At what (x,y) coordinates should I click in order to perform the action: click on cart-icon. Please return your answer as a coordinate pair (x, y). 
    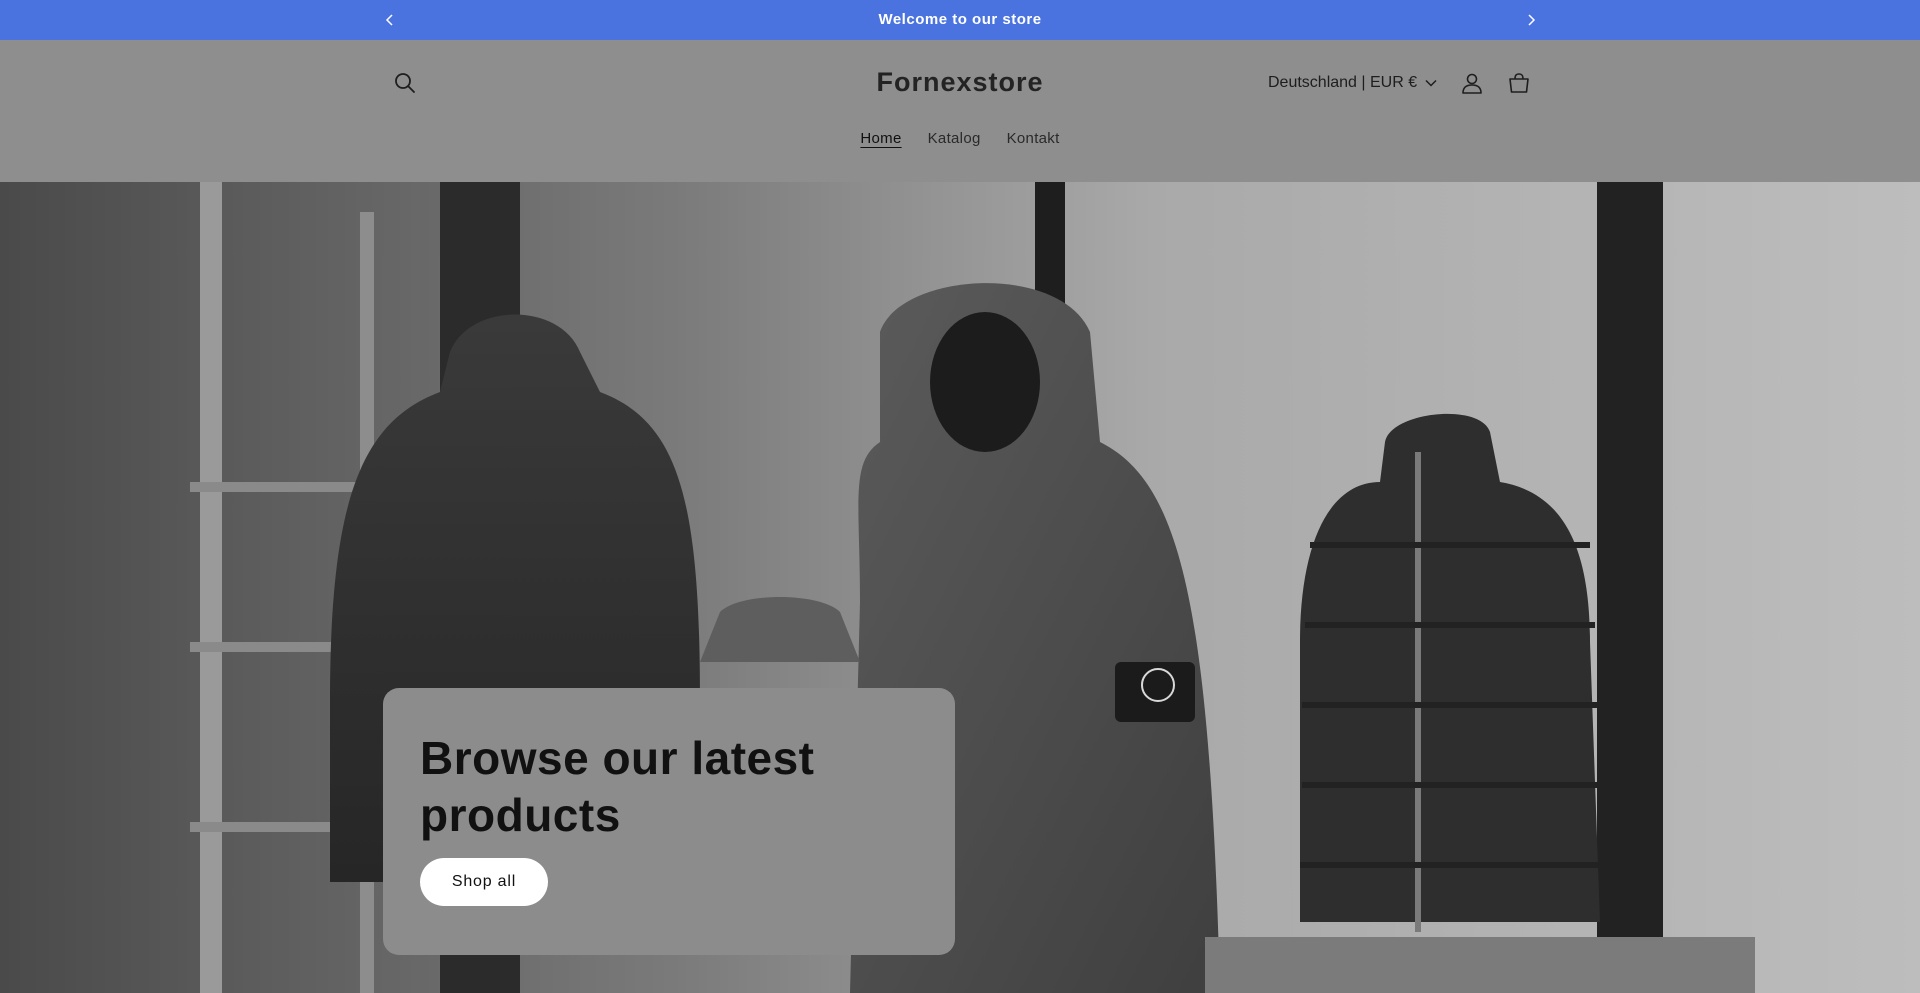
    Looking at the image, I should click on (1519, 83).